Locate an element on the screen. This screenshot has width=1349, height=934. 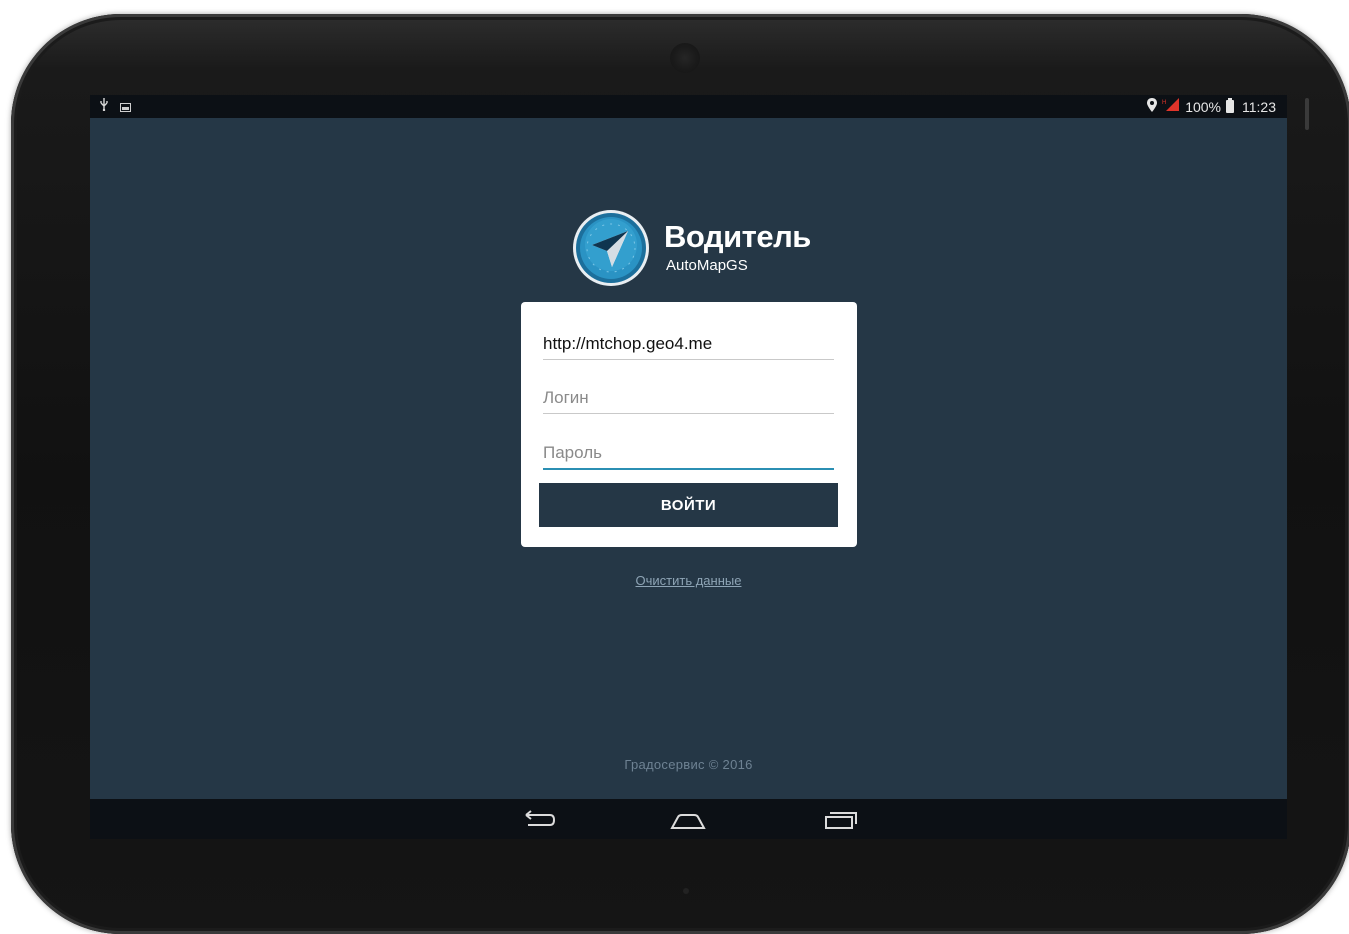
login-form: ВОЙТИ is located at coordinates (689, 424).